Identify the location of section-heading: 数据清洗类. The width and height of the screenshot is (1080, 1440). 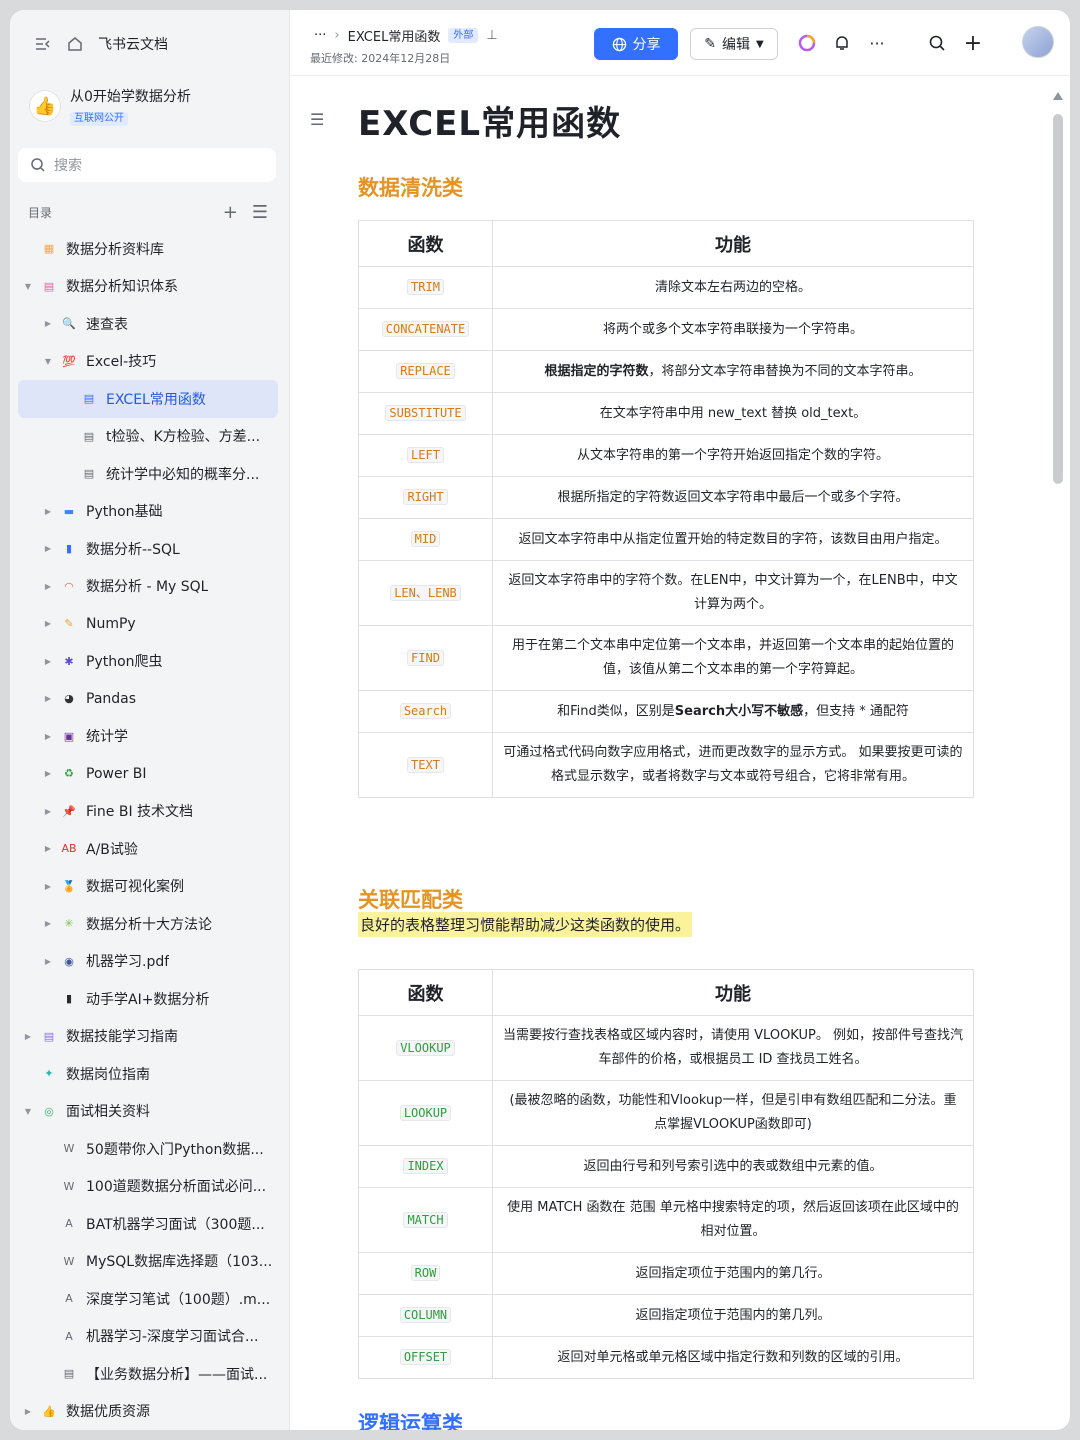
(410, 188).